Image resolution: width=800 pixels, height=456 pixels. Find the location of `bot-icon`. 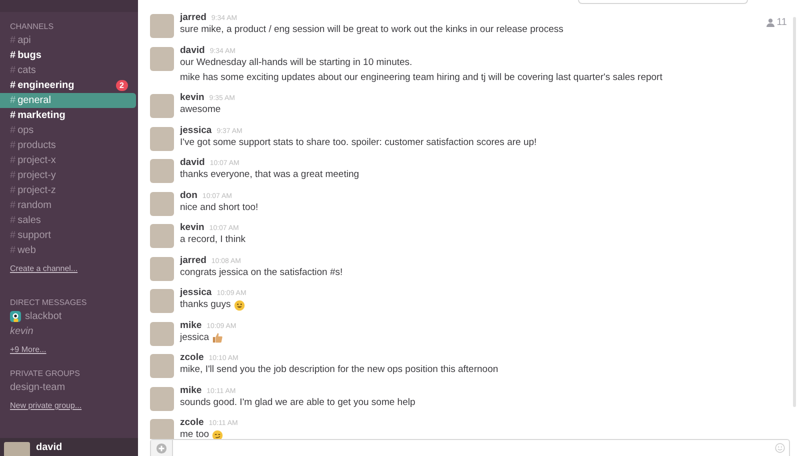

bot-icon is located at coordinates (15, 316).